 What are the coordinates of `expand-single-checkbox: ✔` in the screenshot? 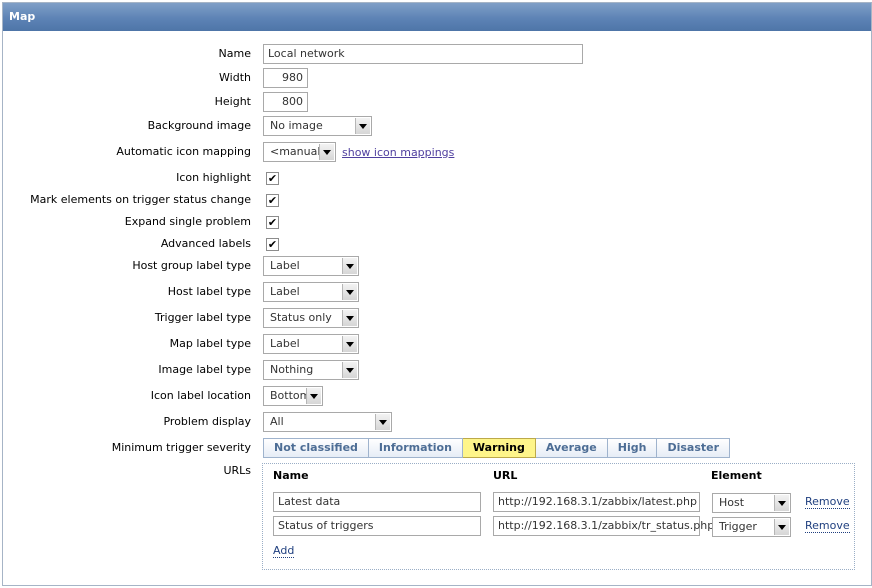 It's located at (272, 222).